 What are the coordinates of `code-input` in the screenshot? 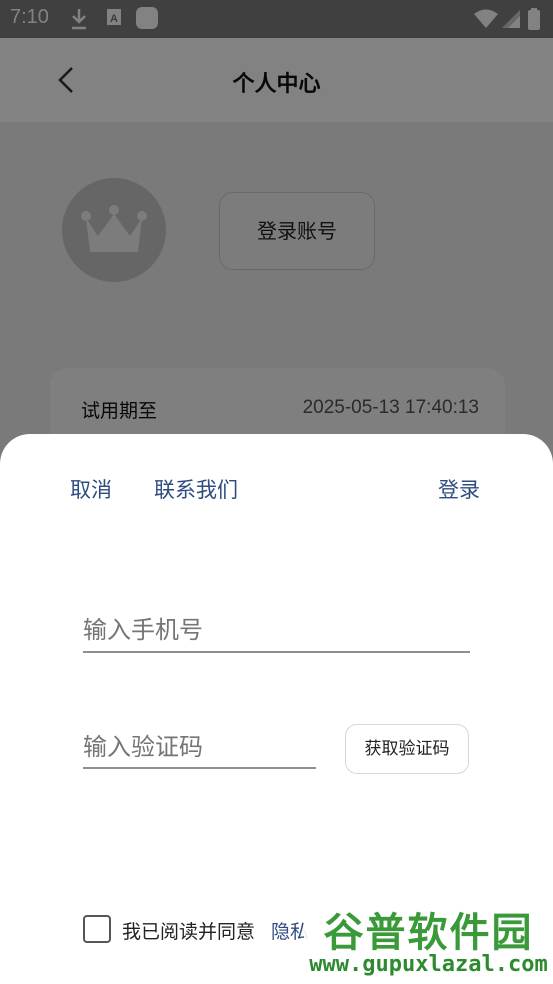 It's located at (199, 747).